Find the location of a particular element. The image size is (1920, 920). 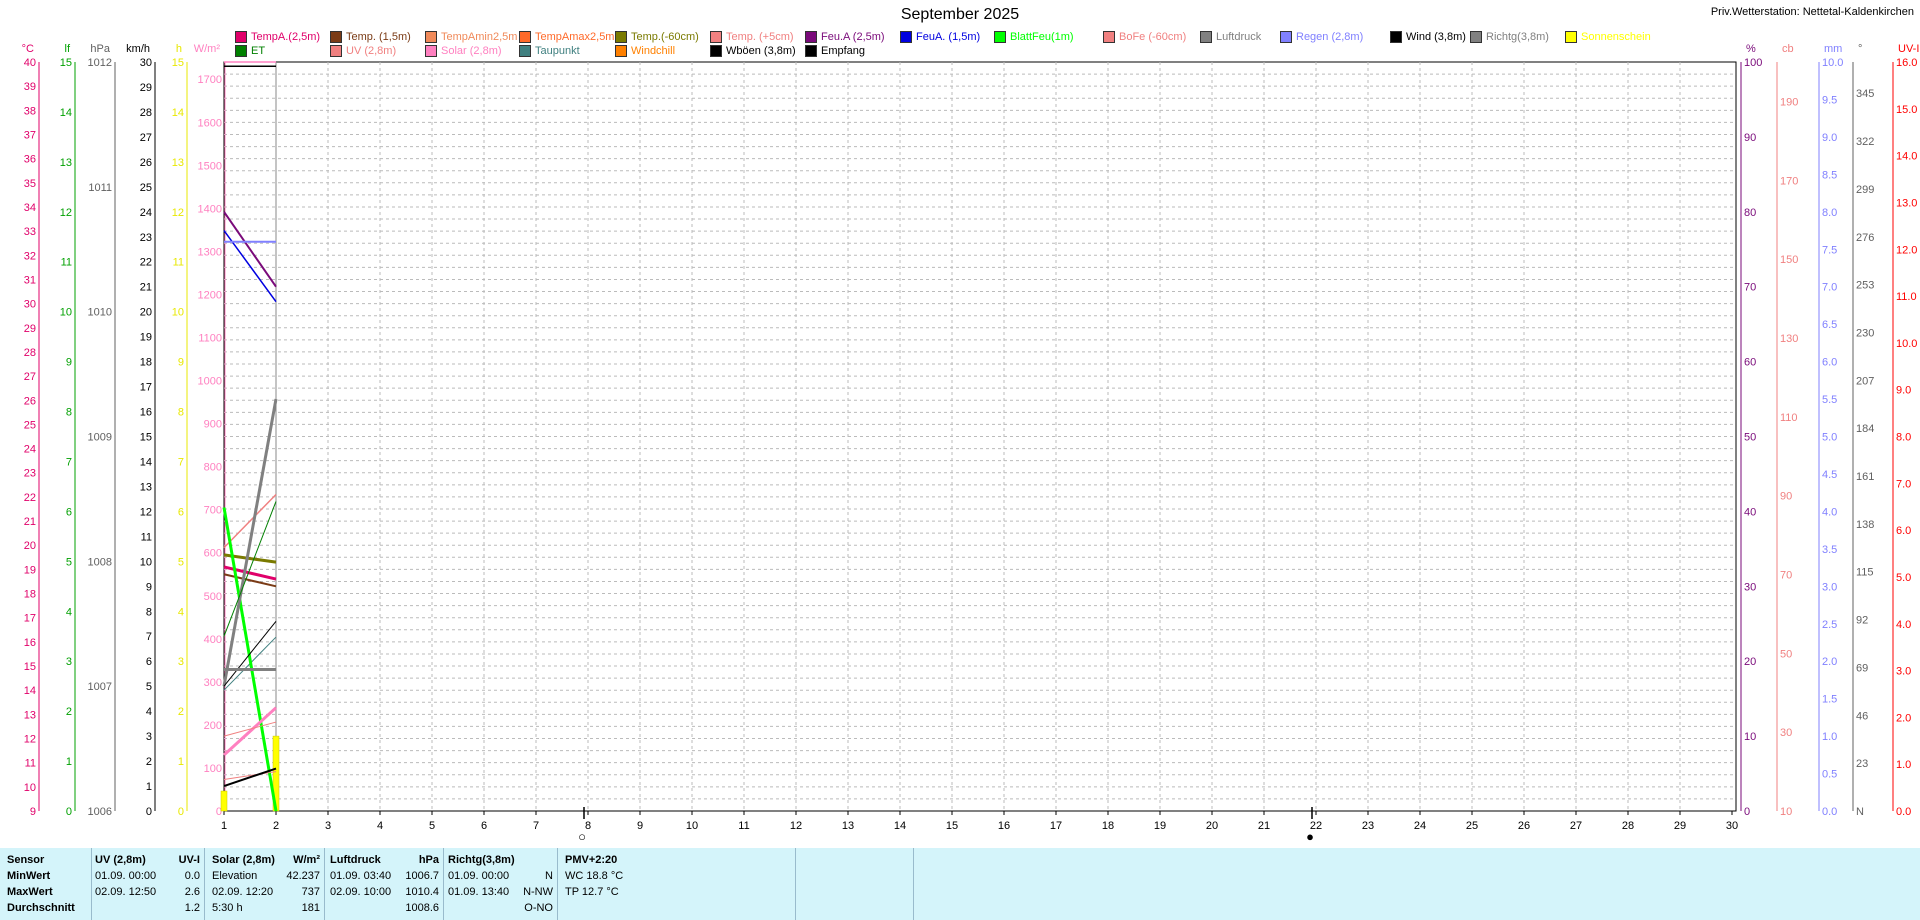

axis-tick-wm2: 100 is located at coordinates (213, 769).